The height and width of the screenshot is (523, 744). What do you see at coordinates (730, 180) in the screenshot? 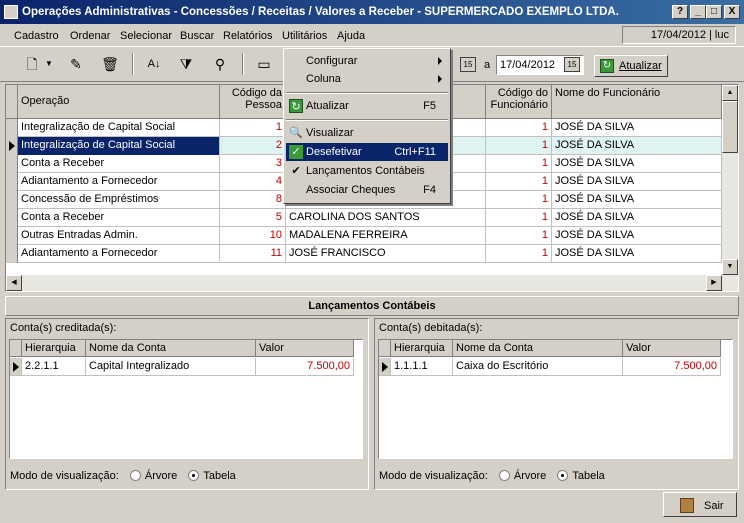
I see `vertical-scrollbar: ▲ ▼` at bounding box center [730, 180].